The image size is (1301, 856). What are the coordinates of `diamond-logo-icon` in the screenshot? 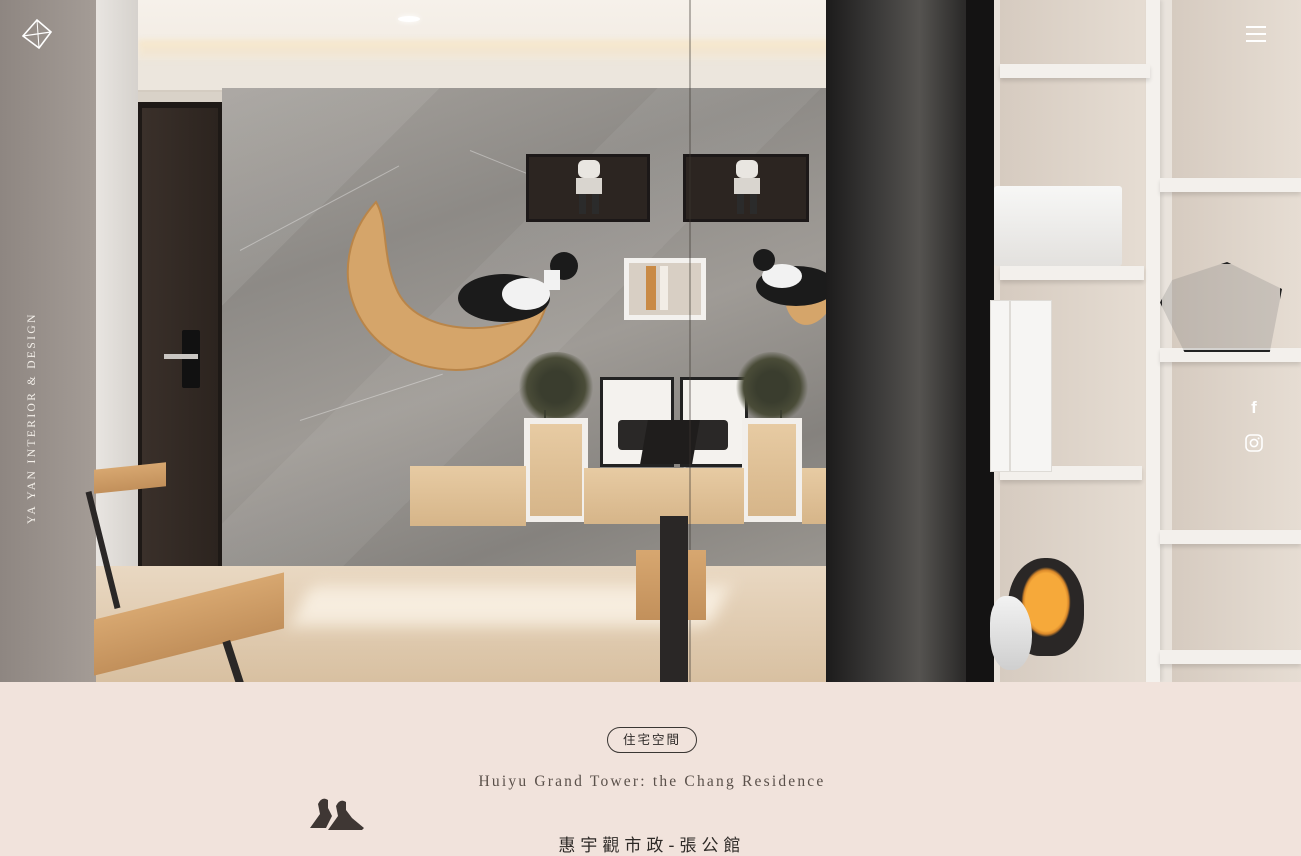 It's located at (37, 34).